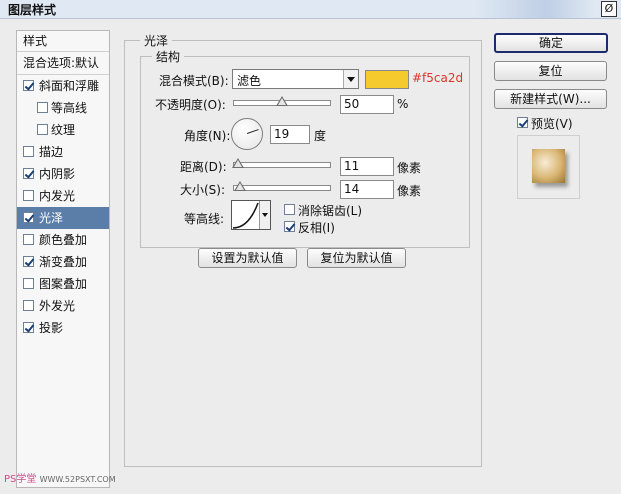  Describe the element at coordinates (204, 219) in the screenshot. I see `contour-label: 等高线:` at that location.